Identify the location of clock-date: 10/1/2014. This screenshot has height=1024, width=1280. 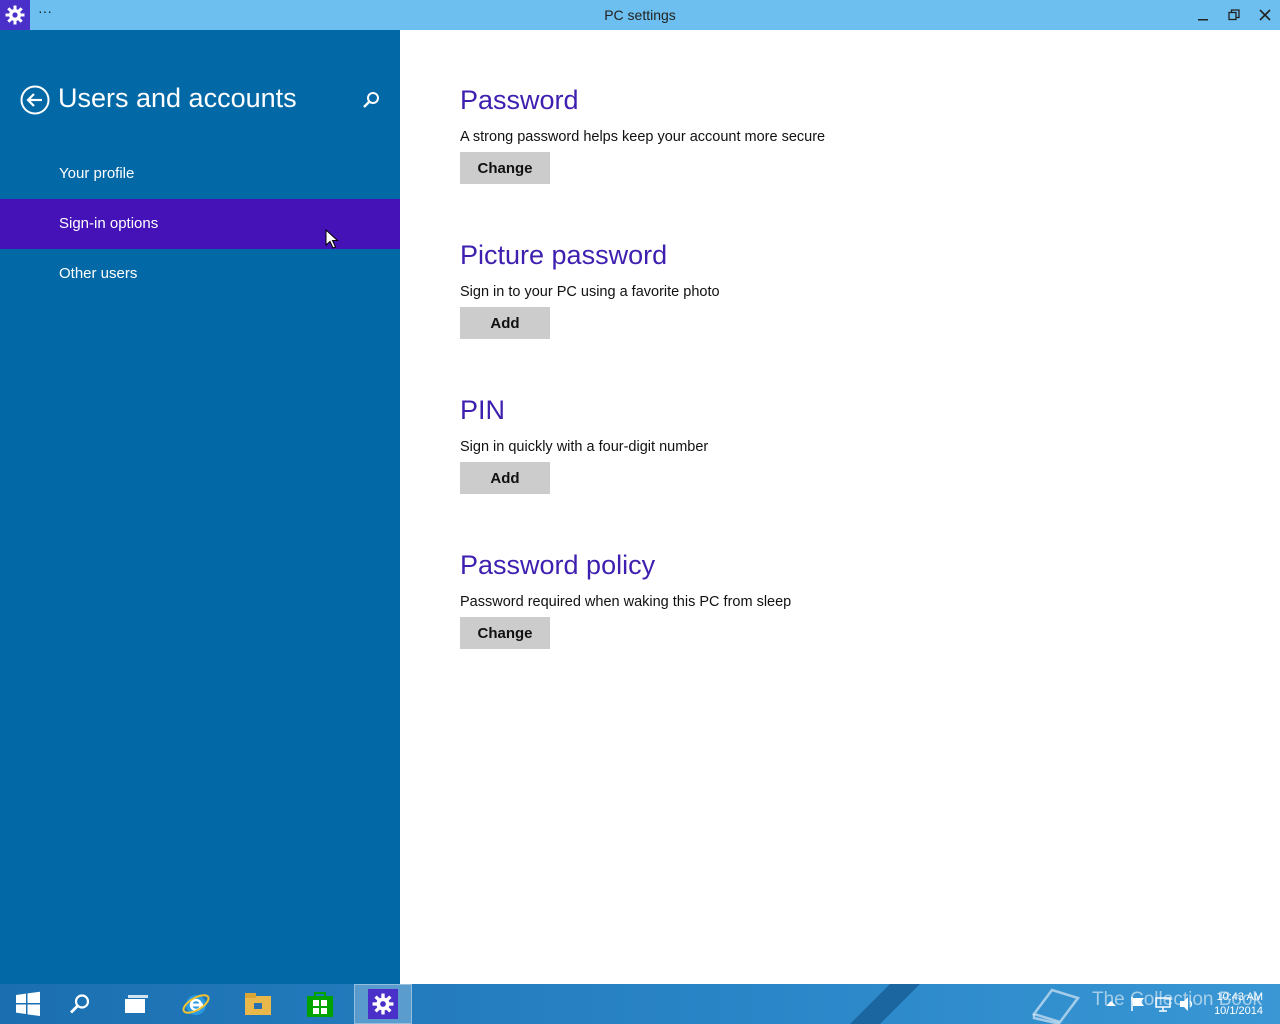
(1238, 1011).